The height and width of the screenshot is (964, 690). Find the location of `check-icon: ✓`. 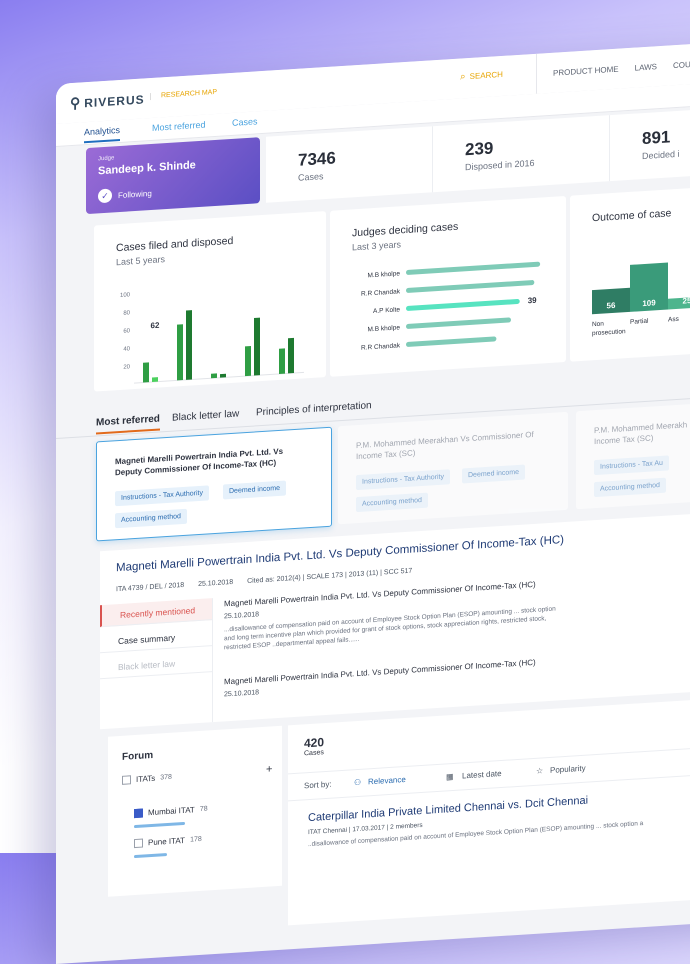

check-icon: ✓ is located at coordinates (105, 196).